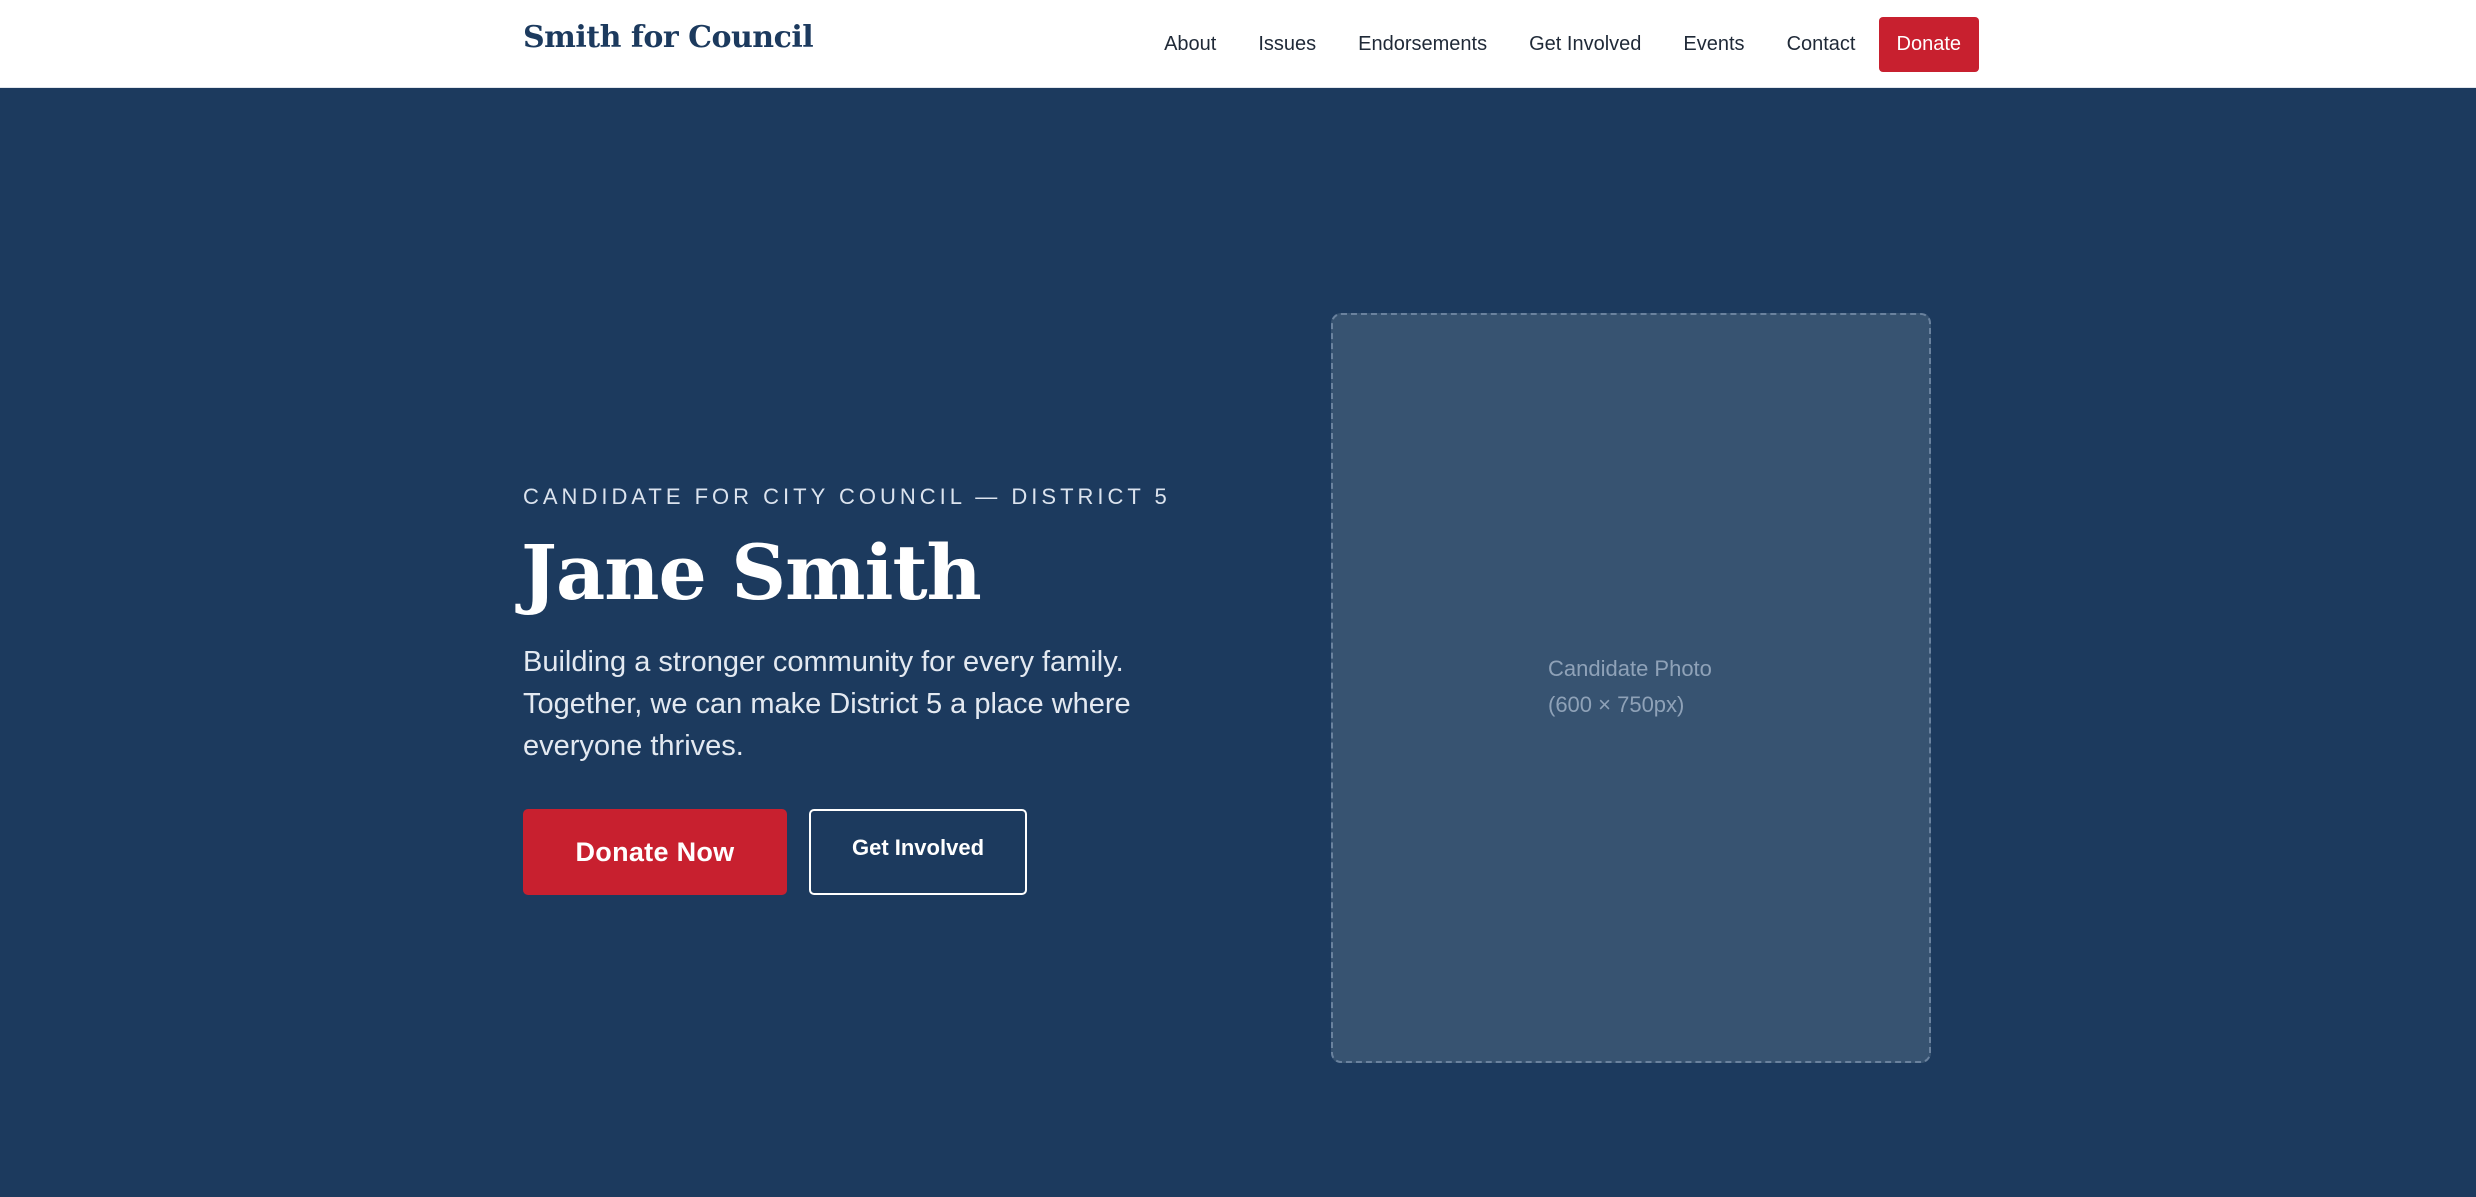 This screenshot has width=2476, height=1197. Describe the element at coordinates (655, 852) in the screenshot. I see `donate-now-button: Donate Now` at that location.